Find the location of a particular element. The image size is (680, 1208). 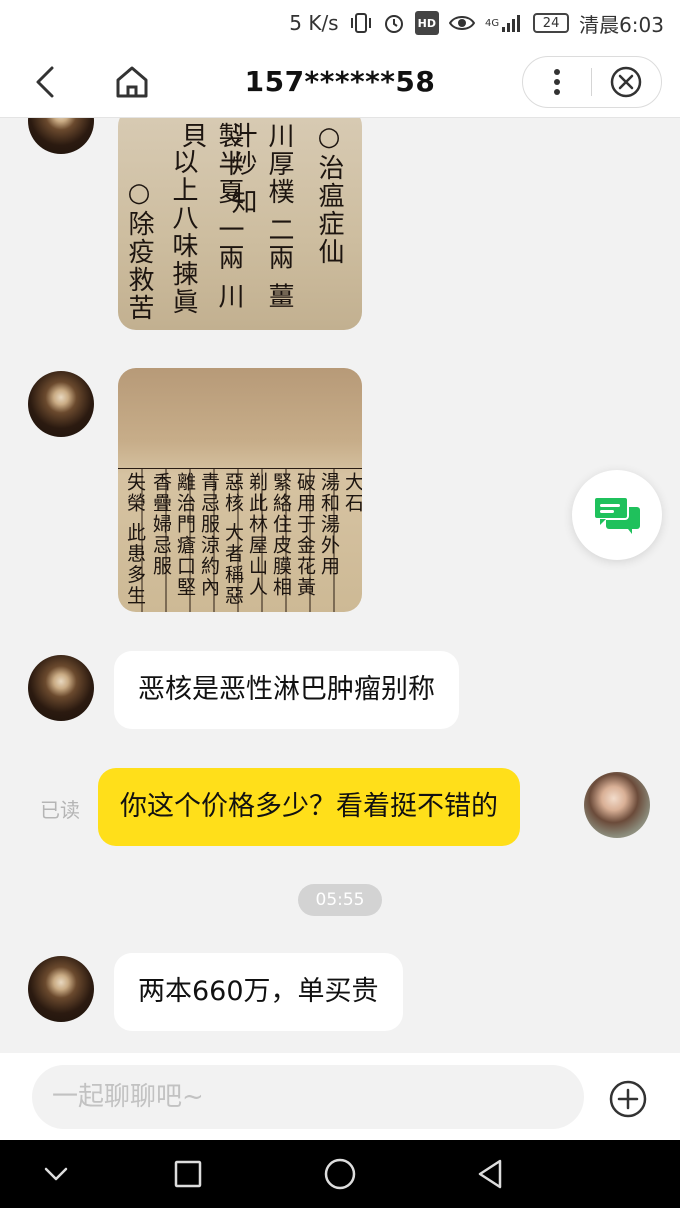

sys-collapse-button is located at coordinates (56, 1174).